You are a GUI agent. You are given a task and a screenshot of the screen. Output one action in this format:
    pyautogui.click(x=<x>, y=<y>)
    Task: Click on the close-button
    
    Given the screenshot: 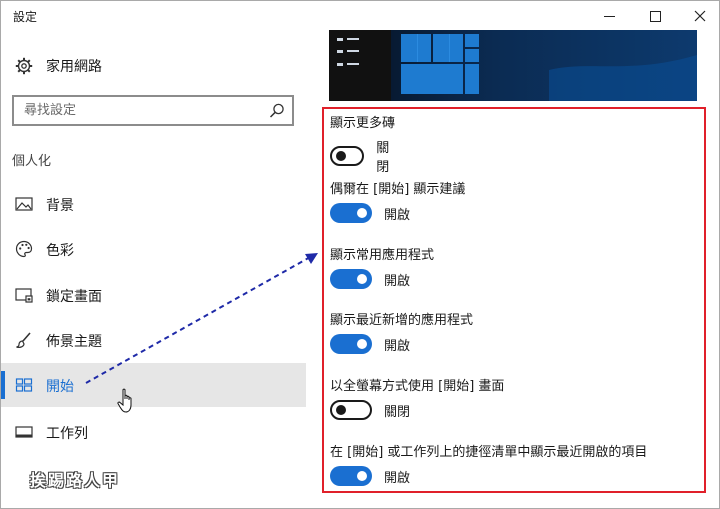 What is the action you would take?
    pyautogui.click(x=698, y=16)
    